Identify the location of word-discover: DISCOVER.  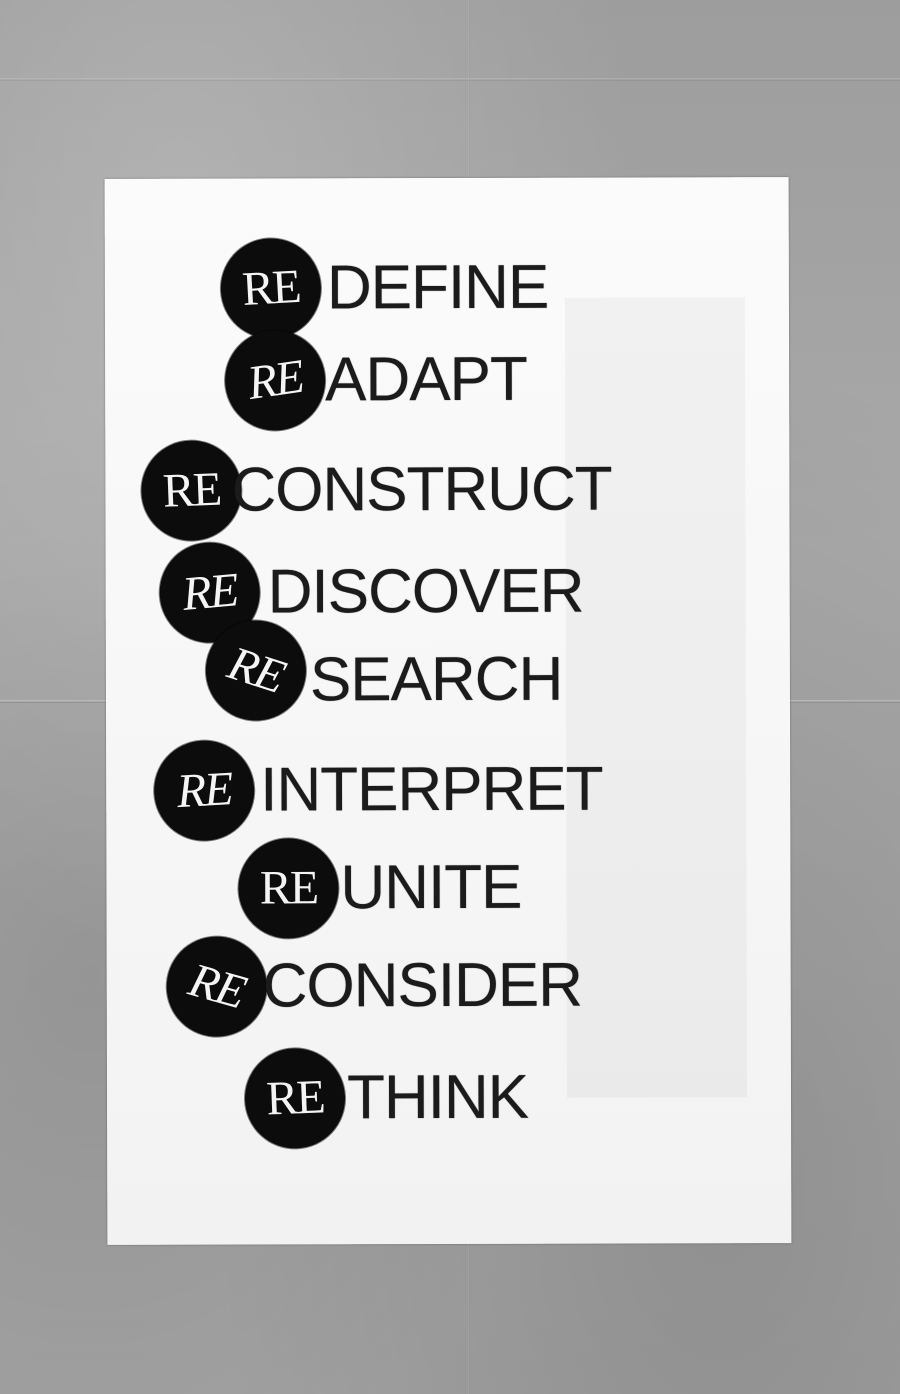
(425, 591).